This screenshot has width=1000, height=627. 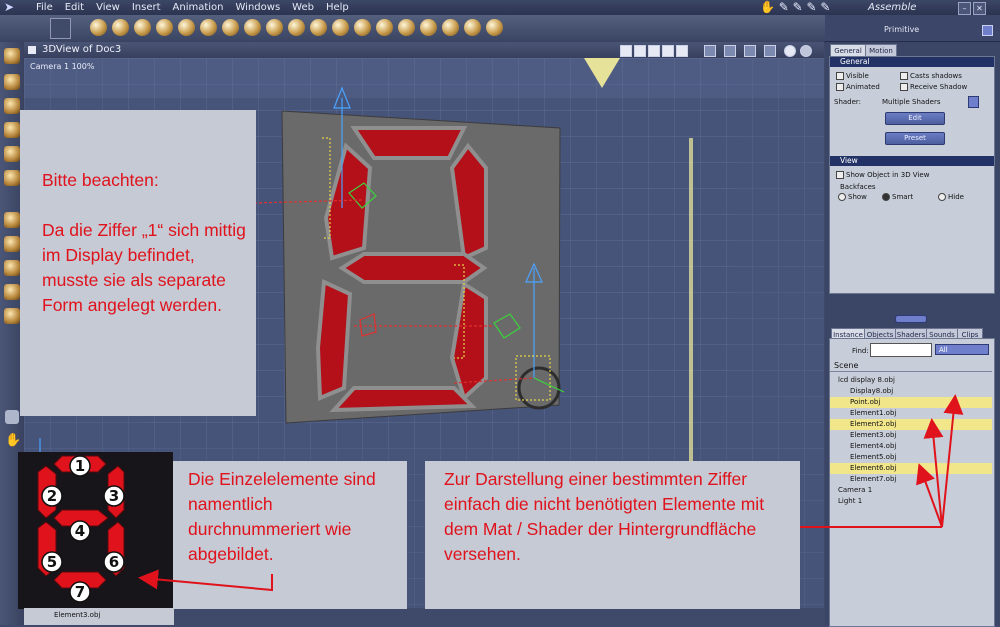 What do you see at coordinates (911, 380) in the screenshot?
I see `tree-row: lcd display 8.obj` at bounding box center [911, 380].